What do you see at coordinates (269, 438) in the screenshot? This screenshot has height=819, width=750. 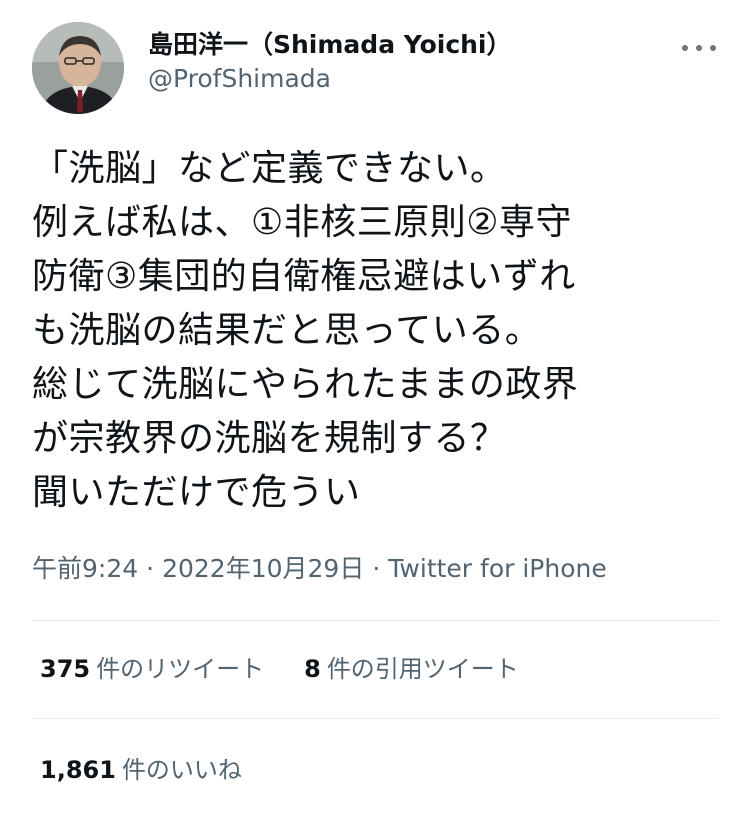 I see `tweet-text-line: が宗教界の洗脳を規制する？` at bounding box center [269, 438].